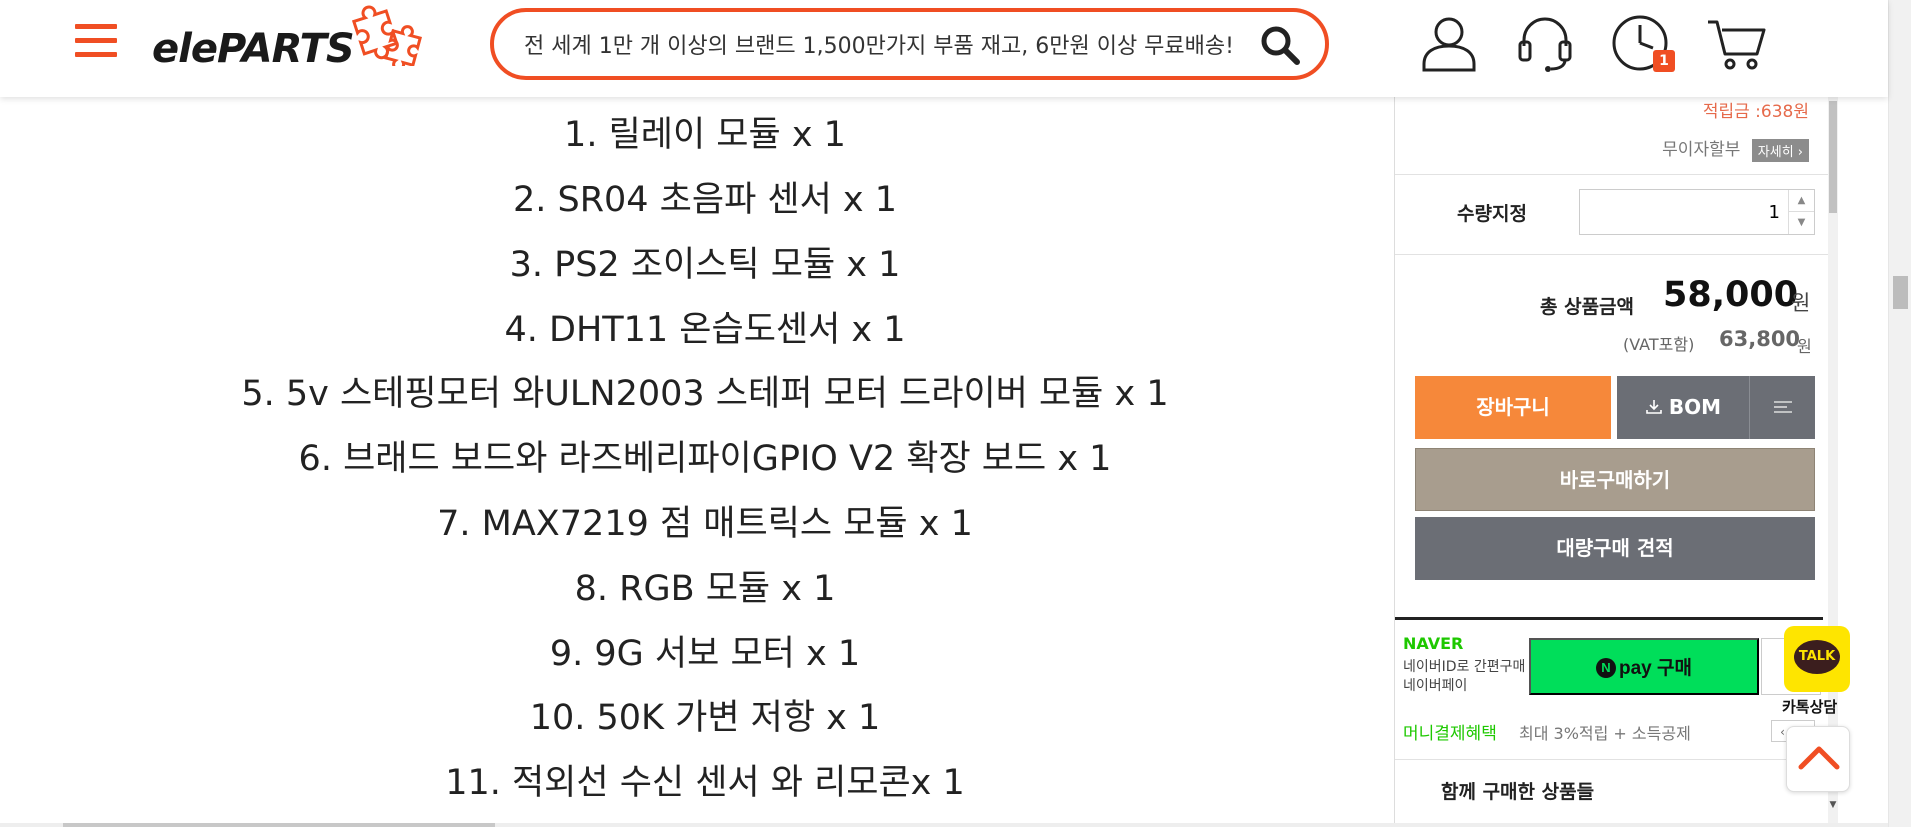  I want to click on bom-download-button: BOM, so click(1683, 407).